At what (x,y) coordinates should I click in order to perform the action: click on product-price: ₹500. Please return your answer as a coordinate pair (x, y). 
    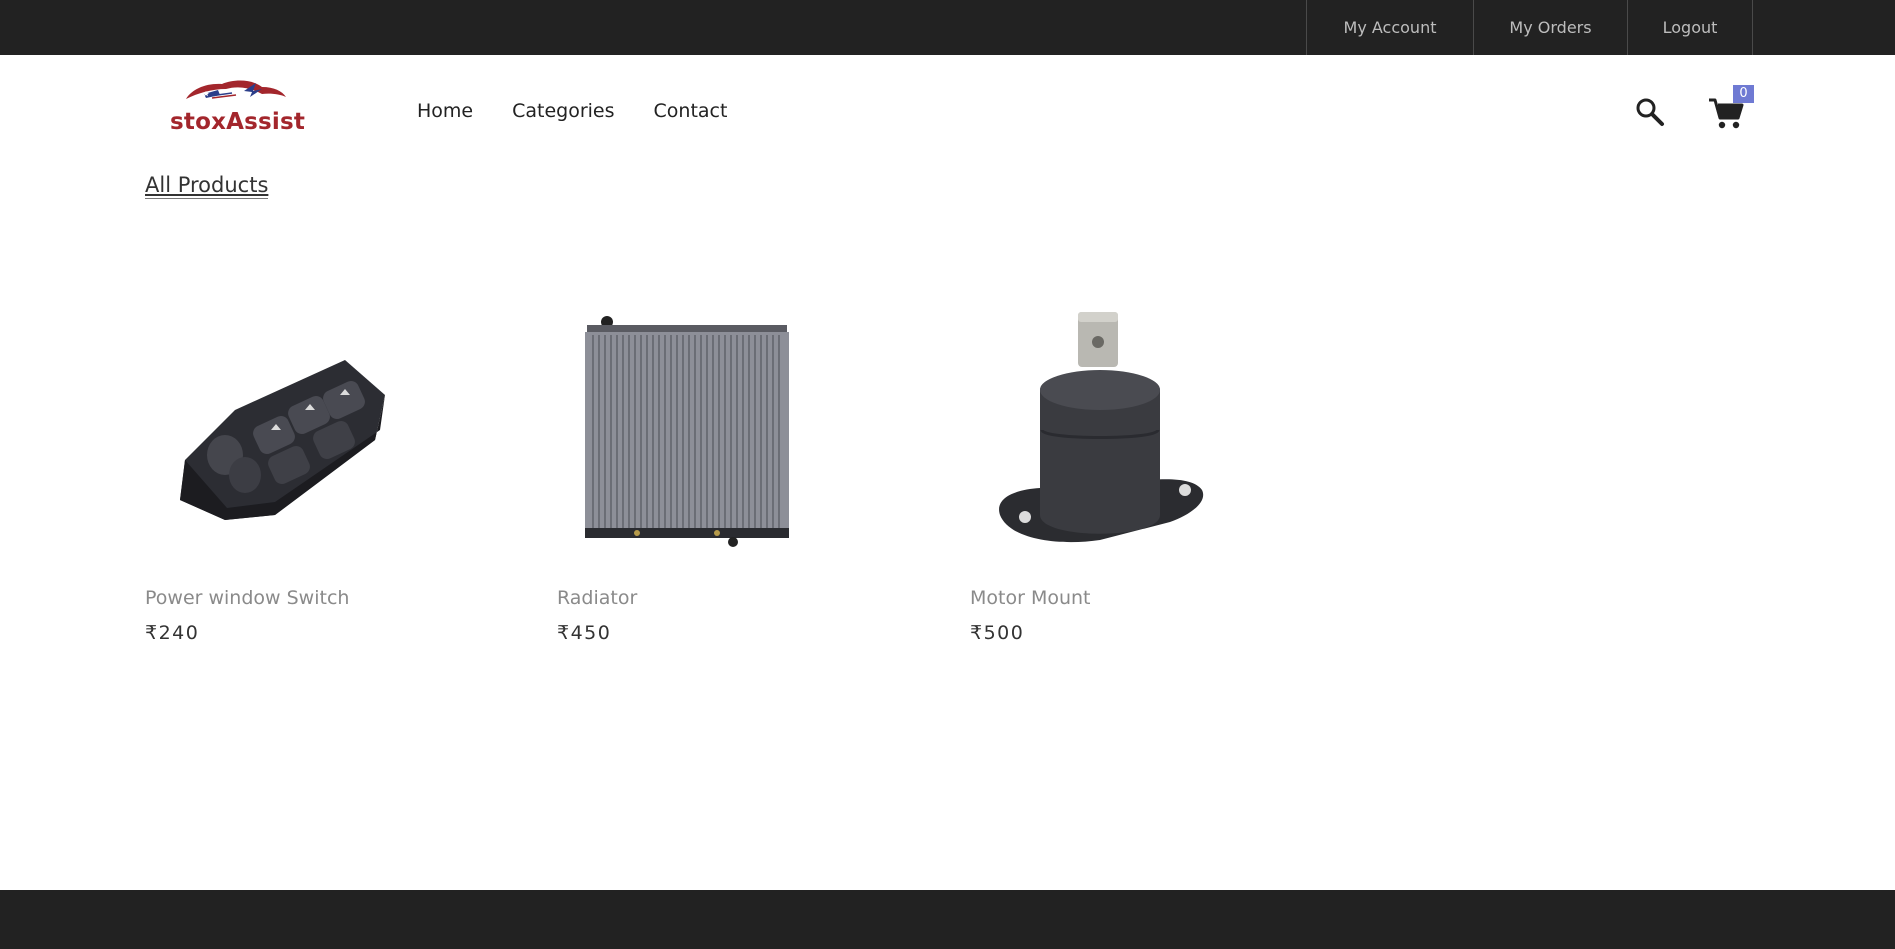
    Looking at the image, I should click on (997, 633).